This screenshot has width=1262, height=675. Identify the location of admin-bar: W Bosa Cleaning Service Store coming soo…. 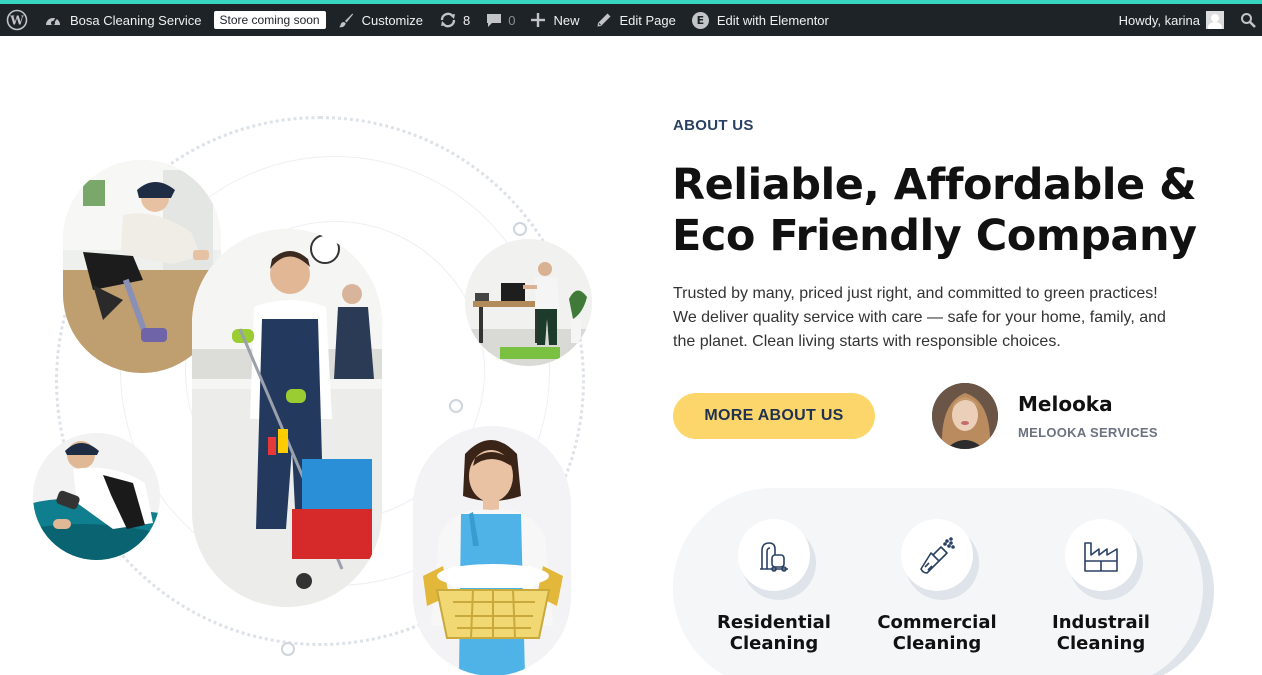
(631, 18).